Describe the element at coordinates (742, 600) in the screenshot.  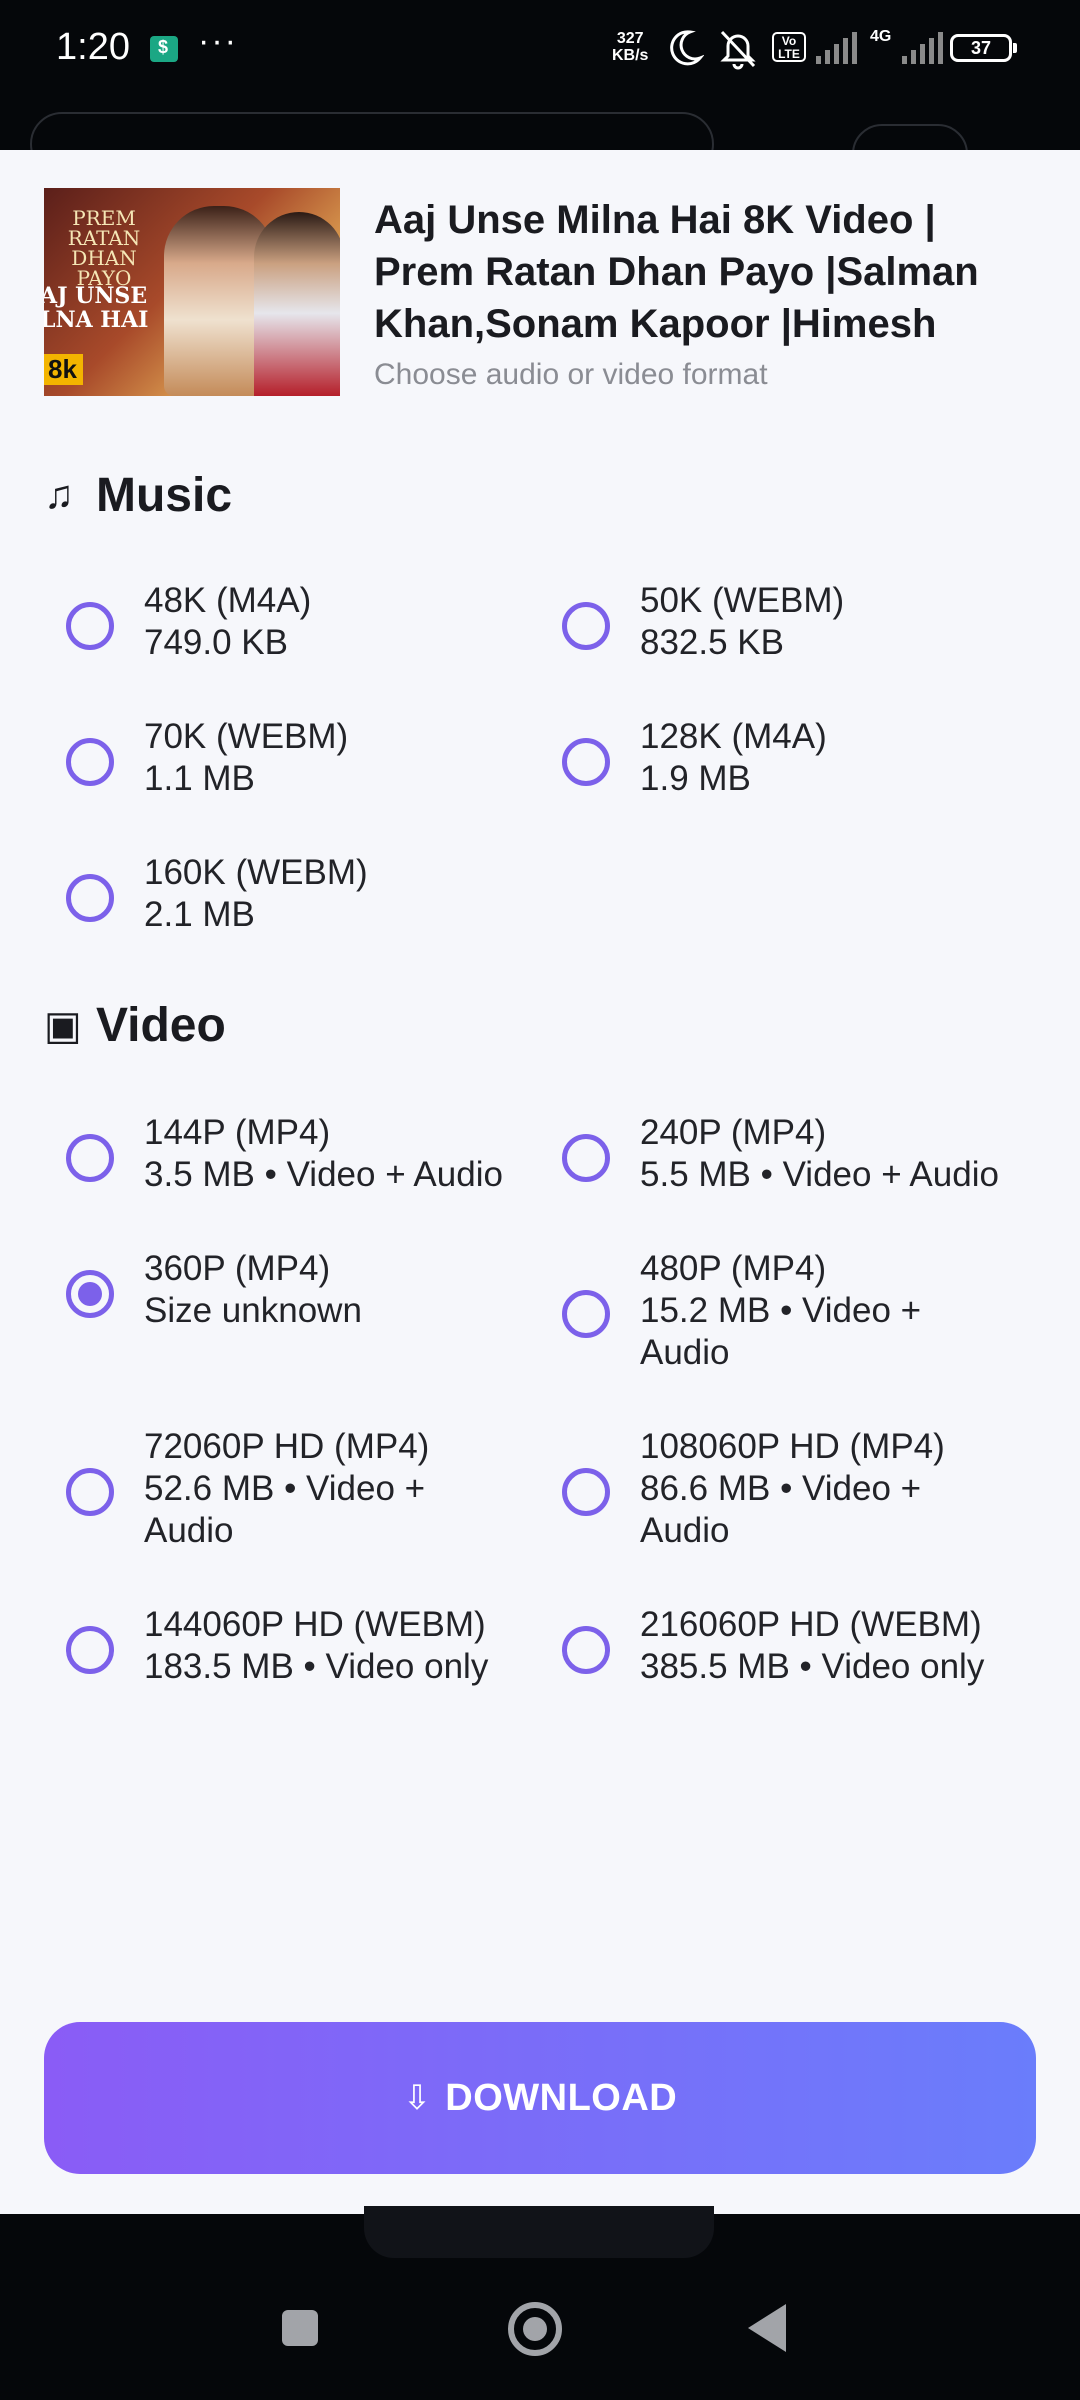
I see `option-format: 50K (WEBM)` at that location.